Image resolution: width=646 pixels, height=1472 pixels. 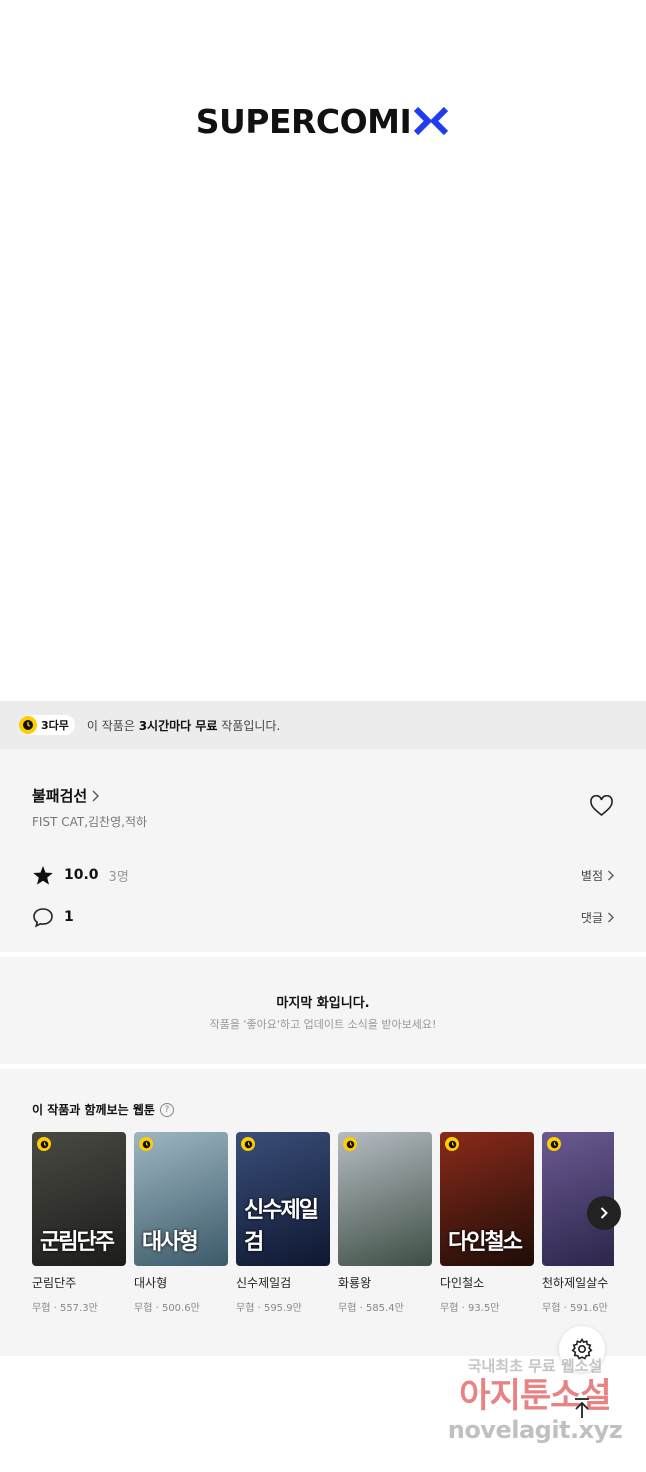 I want to click on logo-x-mark, so click(x=431, y=121).